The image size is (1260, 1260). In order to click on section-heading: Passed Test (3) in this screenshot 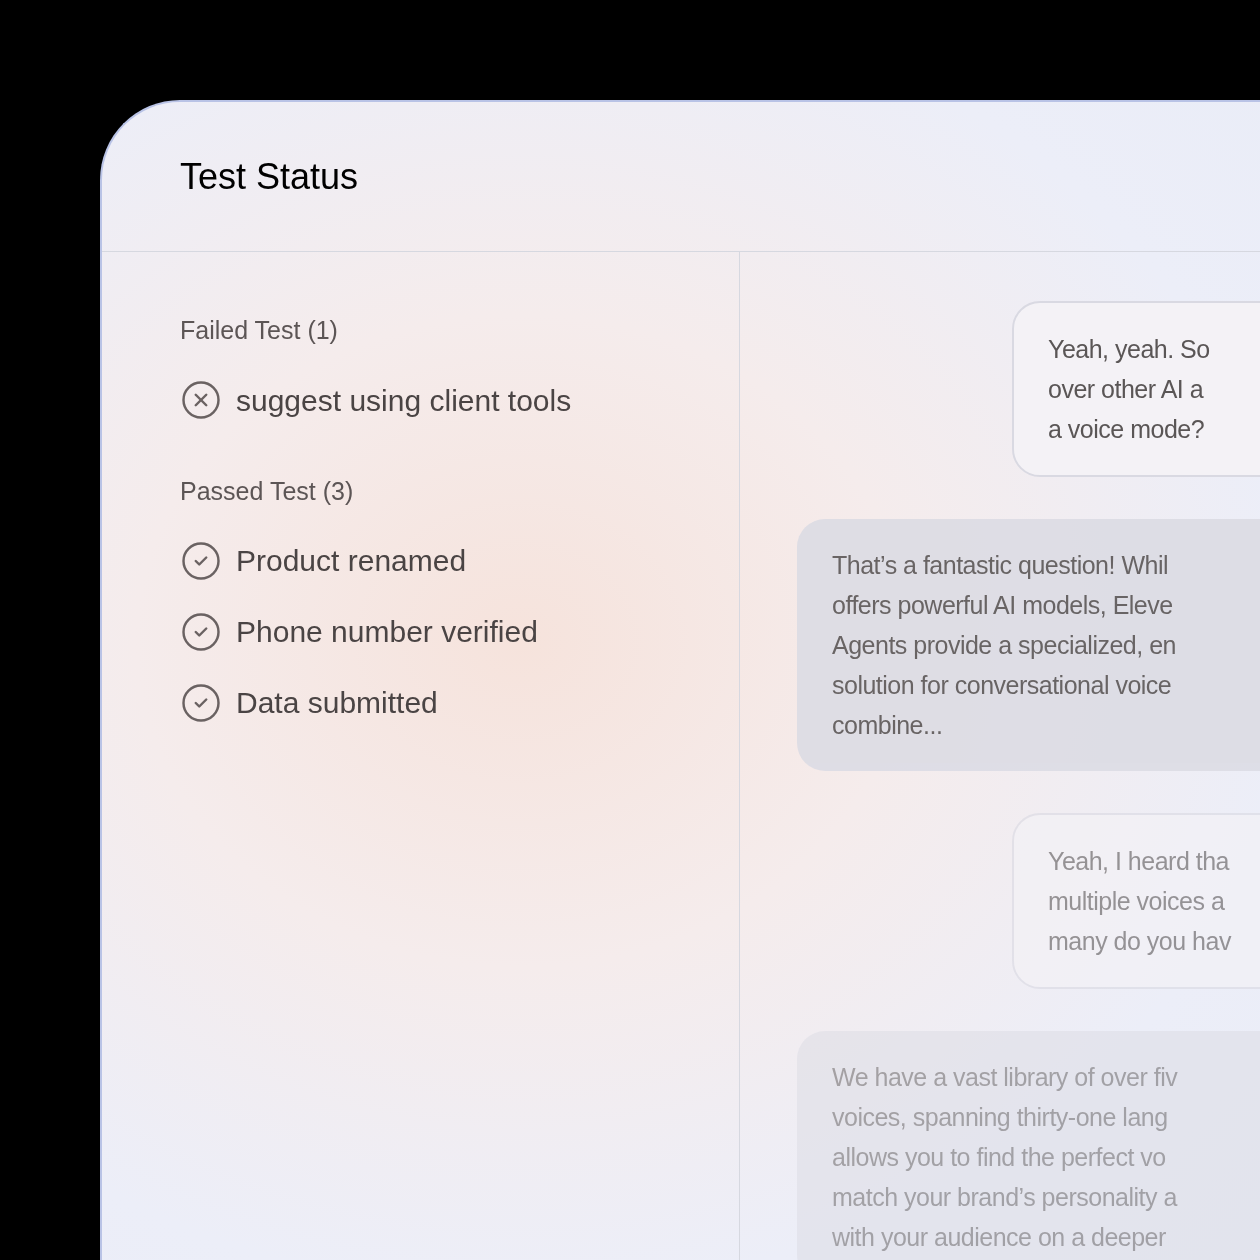, I will do `click(267, 491)`.